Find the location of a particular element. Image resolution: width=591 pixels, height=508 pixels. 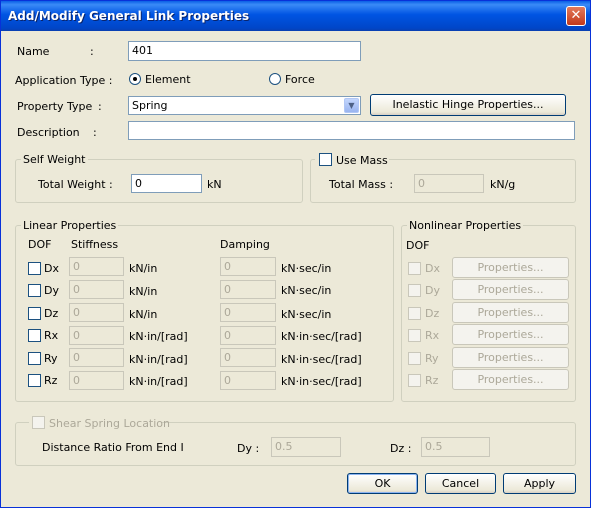

dy-label: Dy : is located at coordinates (248, 448).